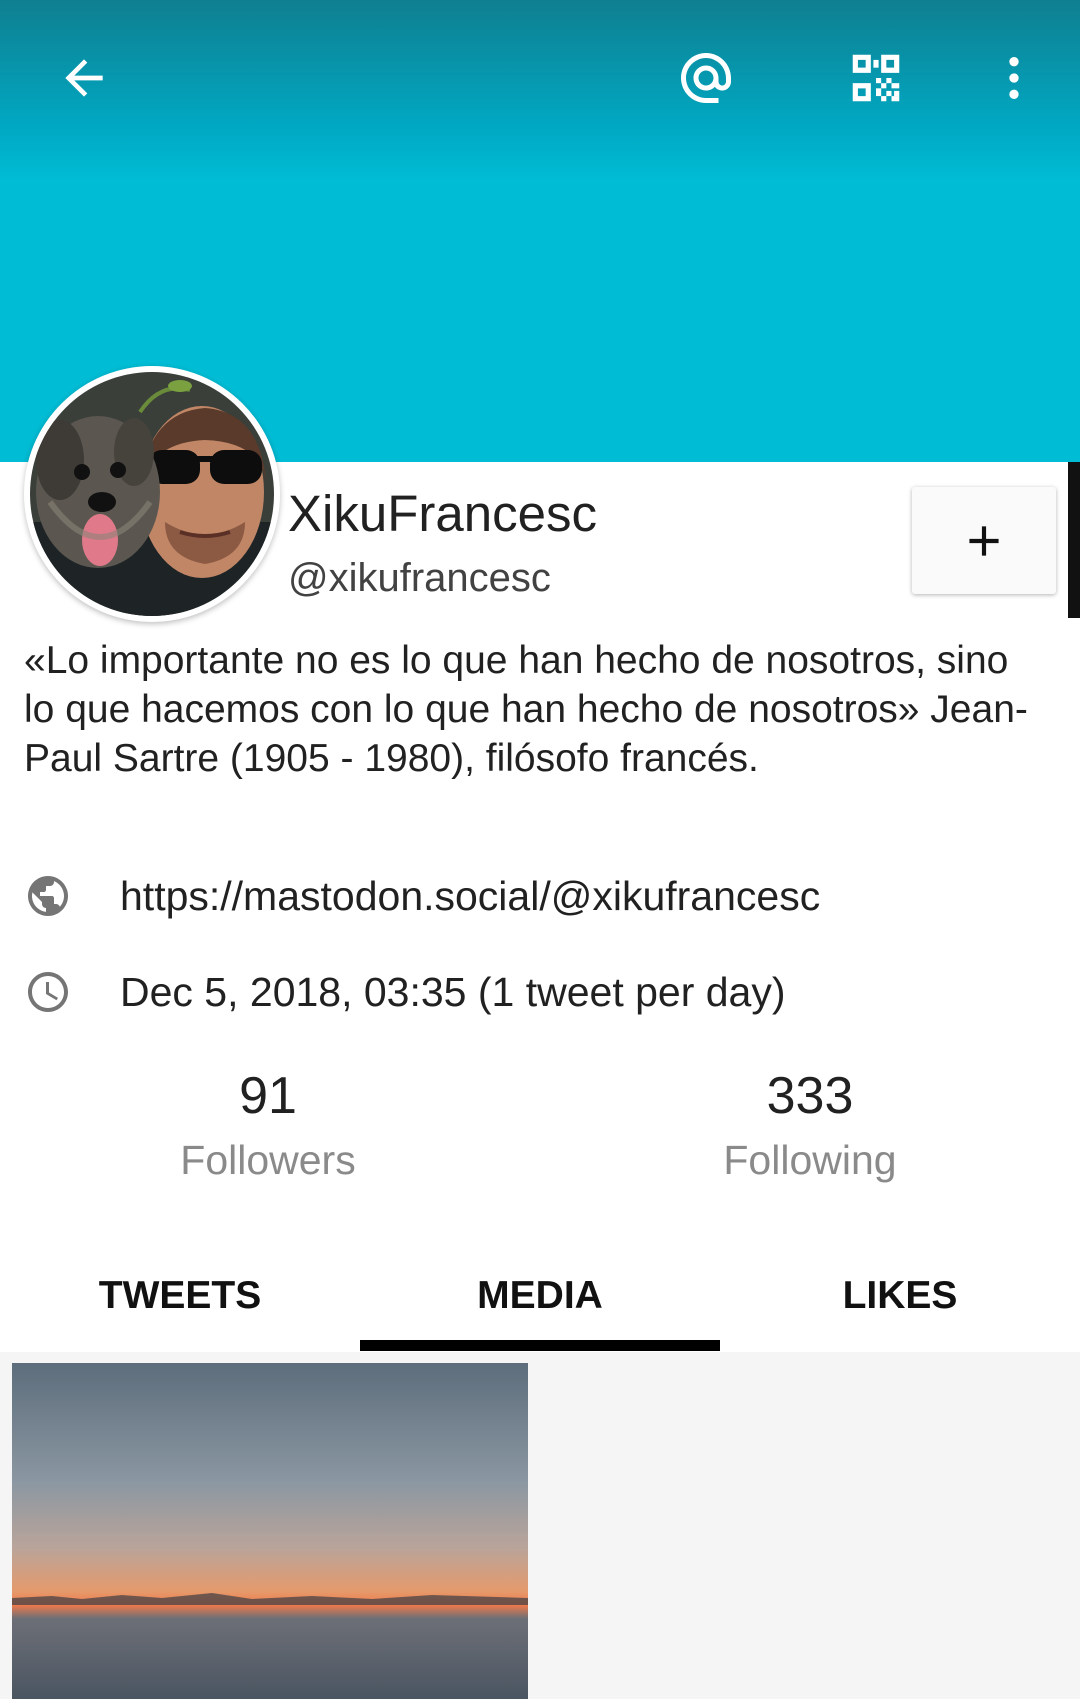  What do you see at coordinates (540, 80) in the screenshot?
I see `top-app-bar` at bounding box center [540, 80].